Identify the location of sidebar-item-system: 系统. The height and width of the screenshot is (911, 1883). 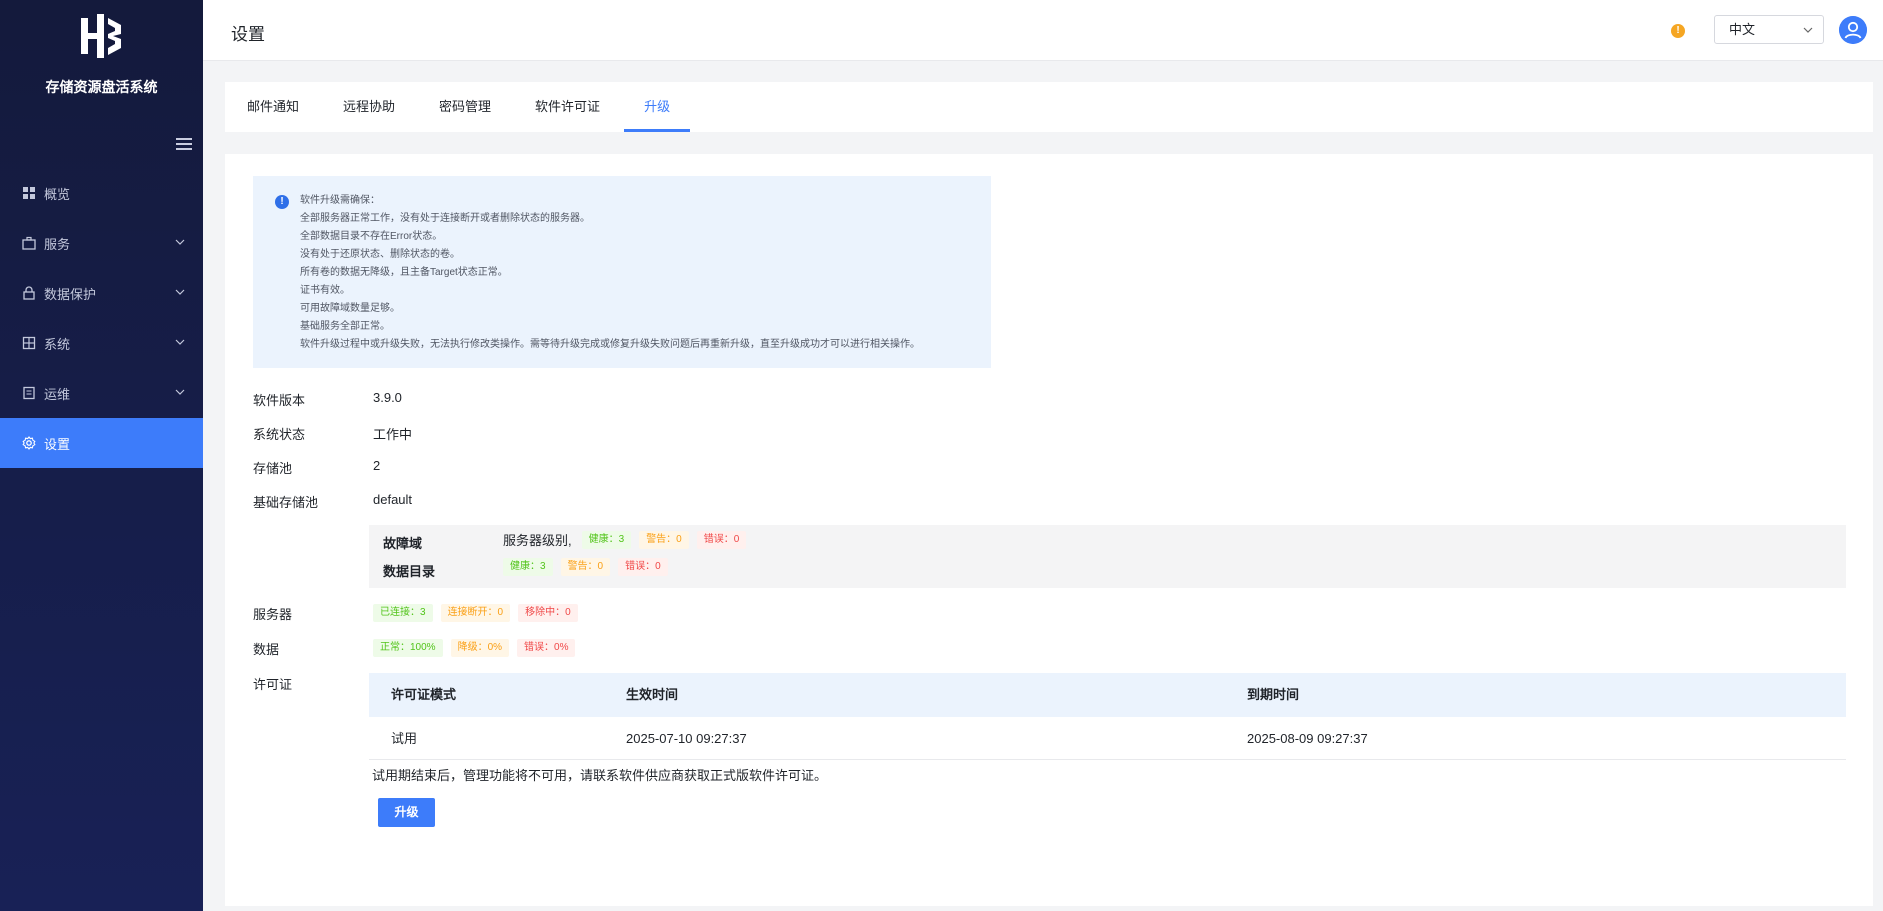
(101, 343).